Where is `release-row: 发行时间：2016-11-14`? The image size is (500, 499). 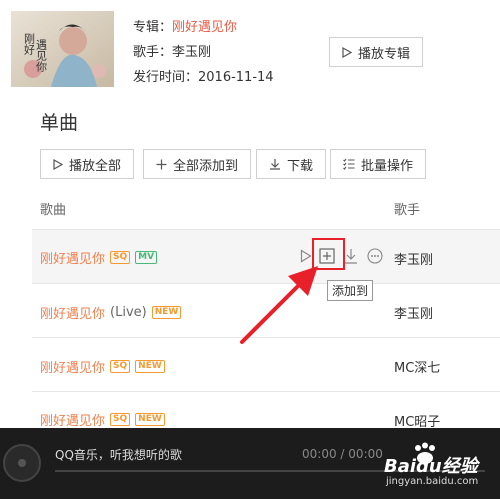 release-row: 发行时间：2016-11-14 is located at coordinates (203, 78).